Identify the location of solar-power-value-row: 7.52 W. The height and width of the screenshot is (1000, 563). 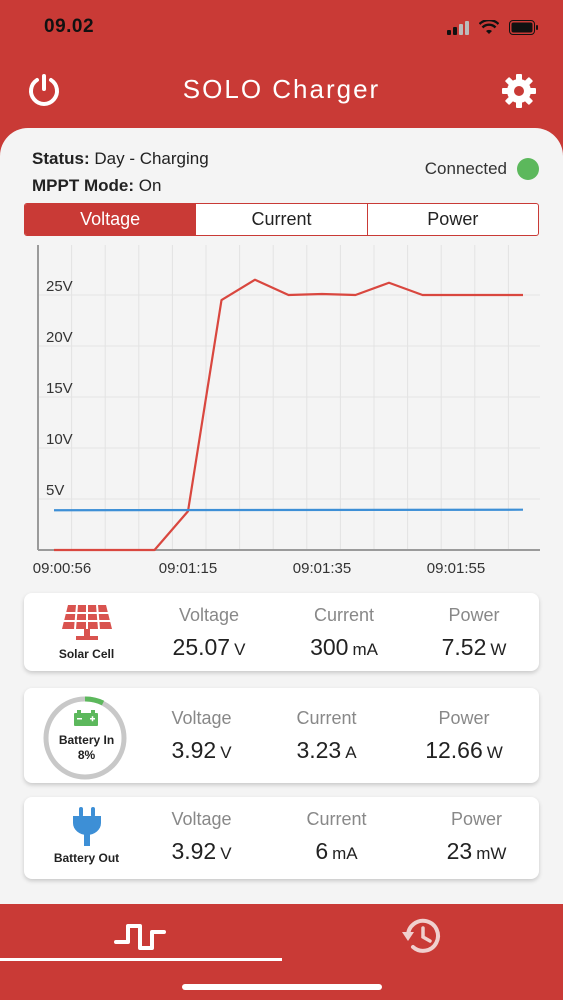
(474, 647).